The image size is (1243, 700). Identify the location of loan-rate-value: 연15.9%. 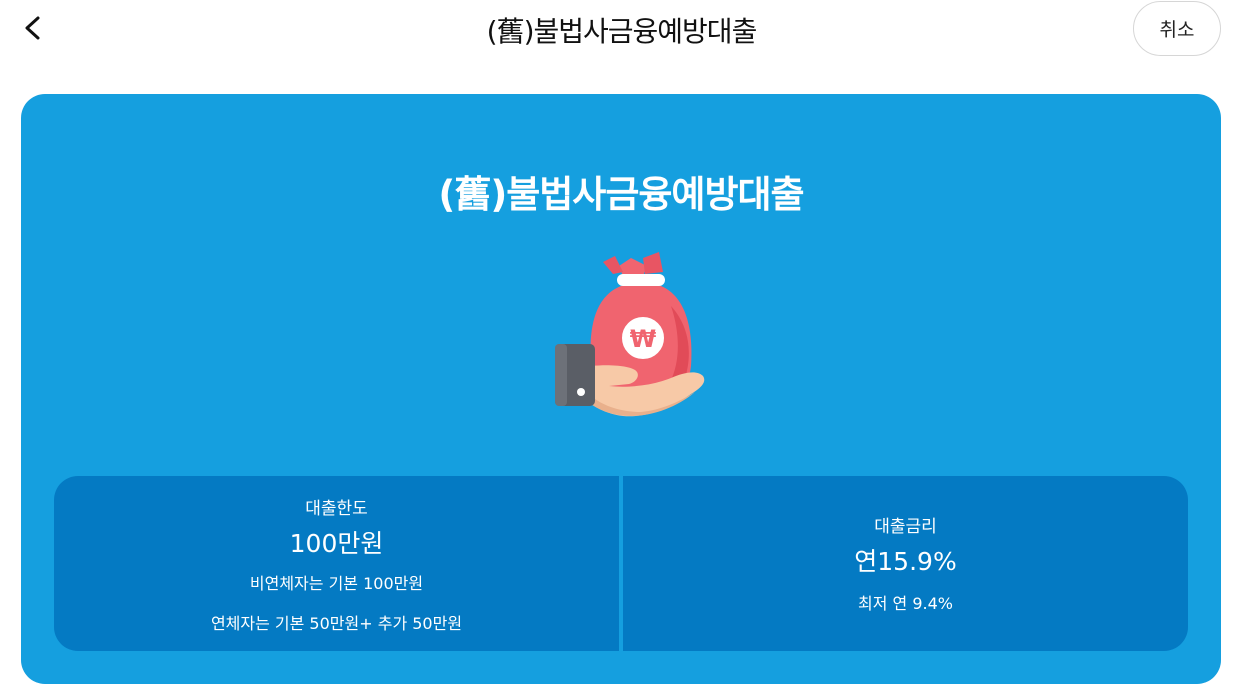
(905, 561).